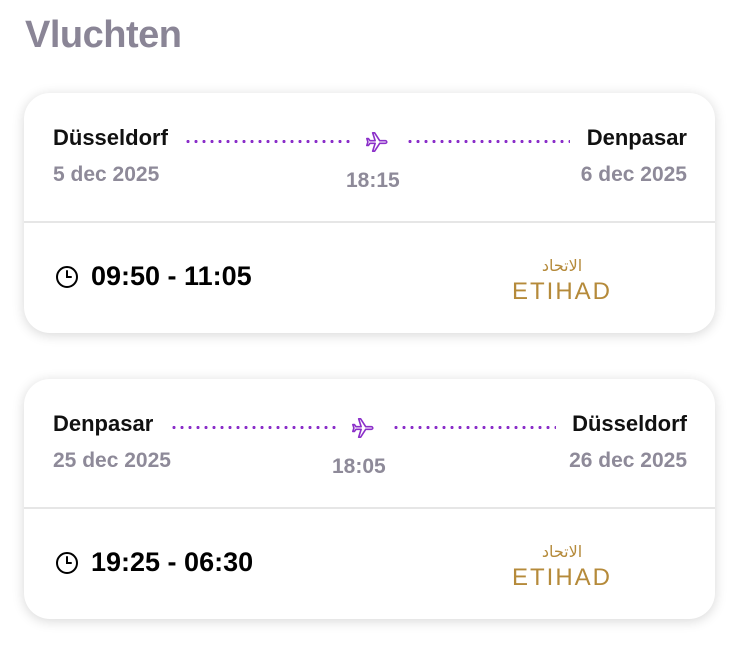  Describe the element at coordinates (172, 562) in the screenshot. I see `flight-time-range: 19:25 - 06:30` at that location.